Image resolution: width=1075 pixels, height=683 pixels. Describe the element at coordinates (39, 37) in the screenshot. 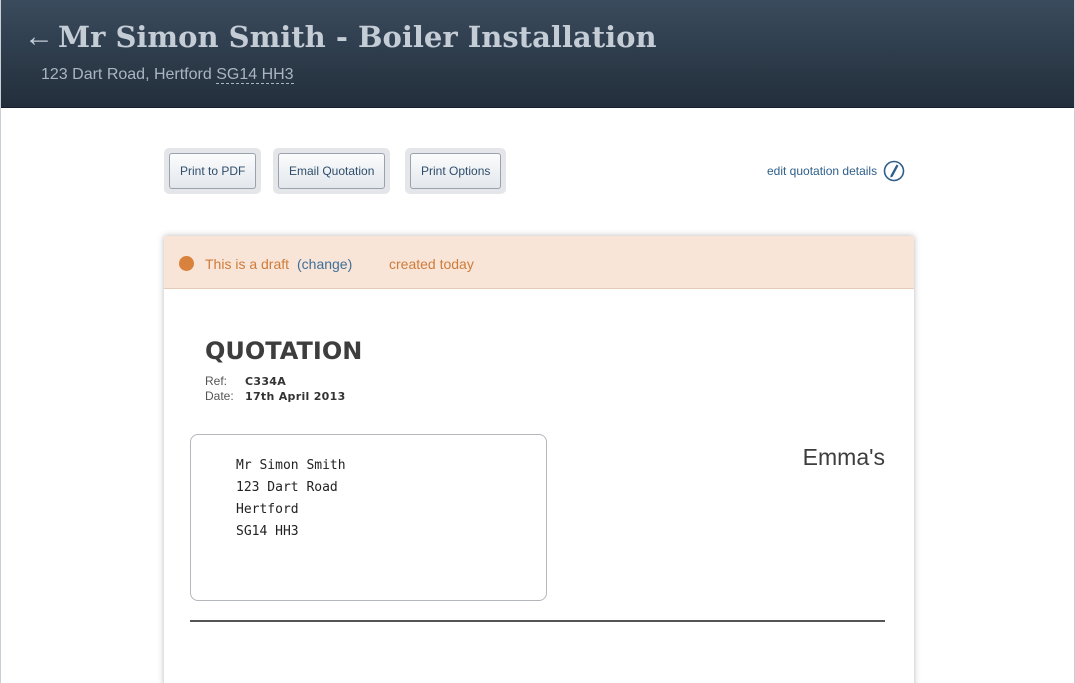

I see `back-arrow-icon: ←` at that location.